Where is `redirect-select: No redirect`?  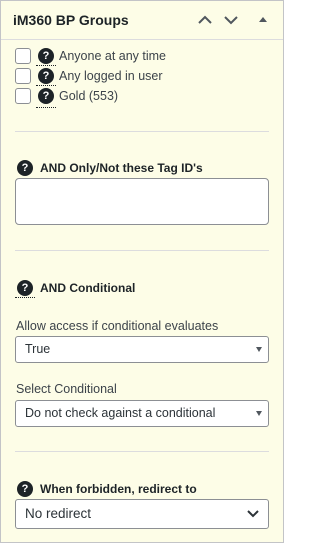 redirect-select: No redirect is located at coordinates (142, 514).